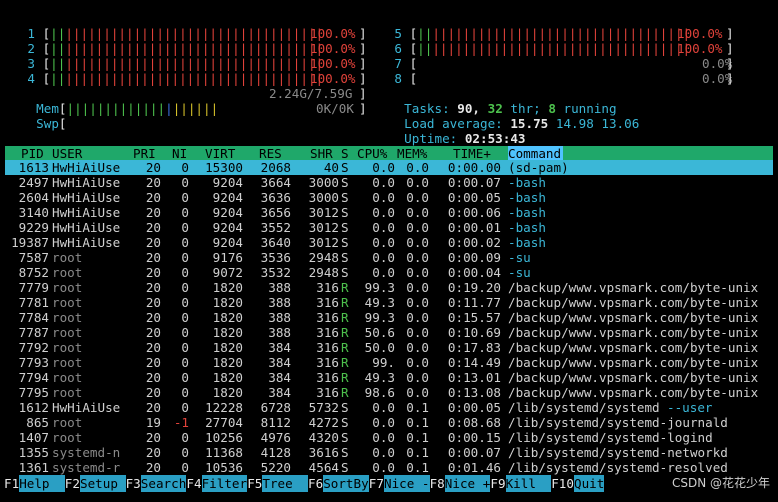 The height and width of the screenshot is (502, 778). Describe the element at coordinates (163, 483) in the screenshot. I see `fkey-label-f3: Search` at that location.